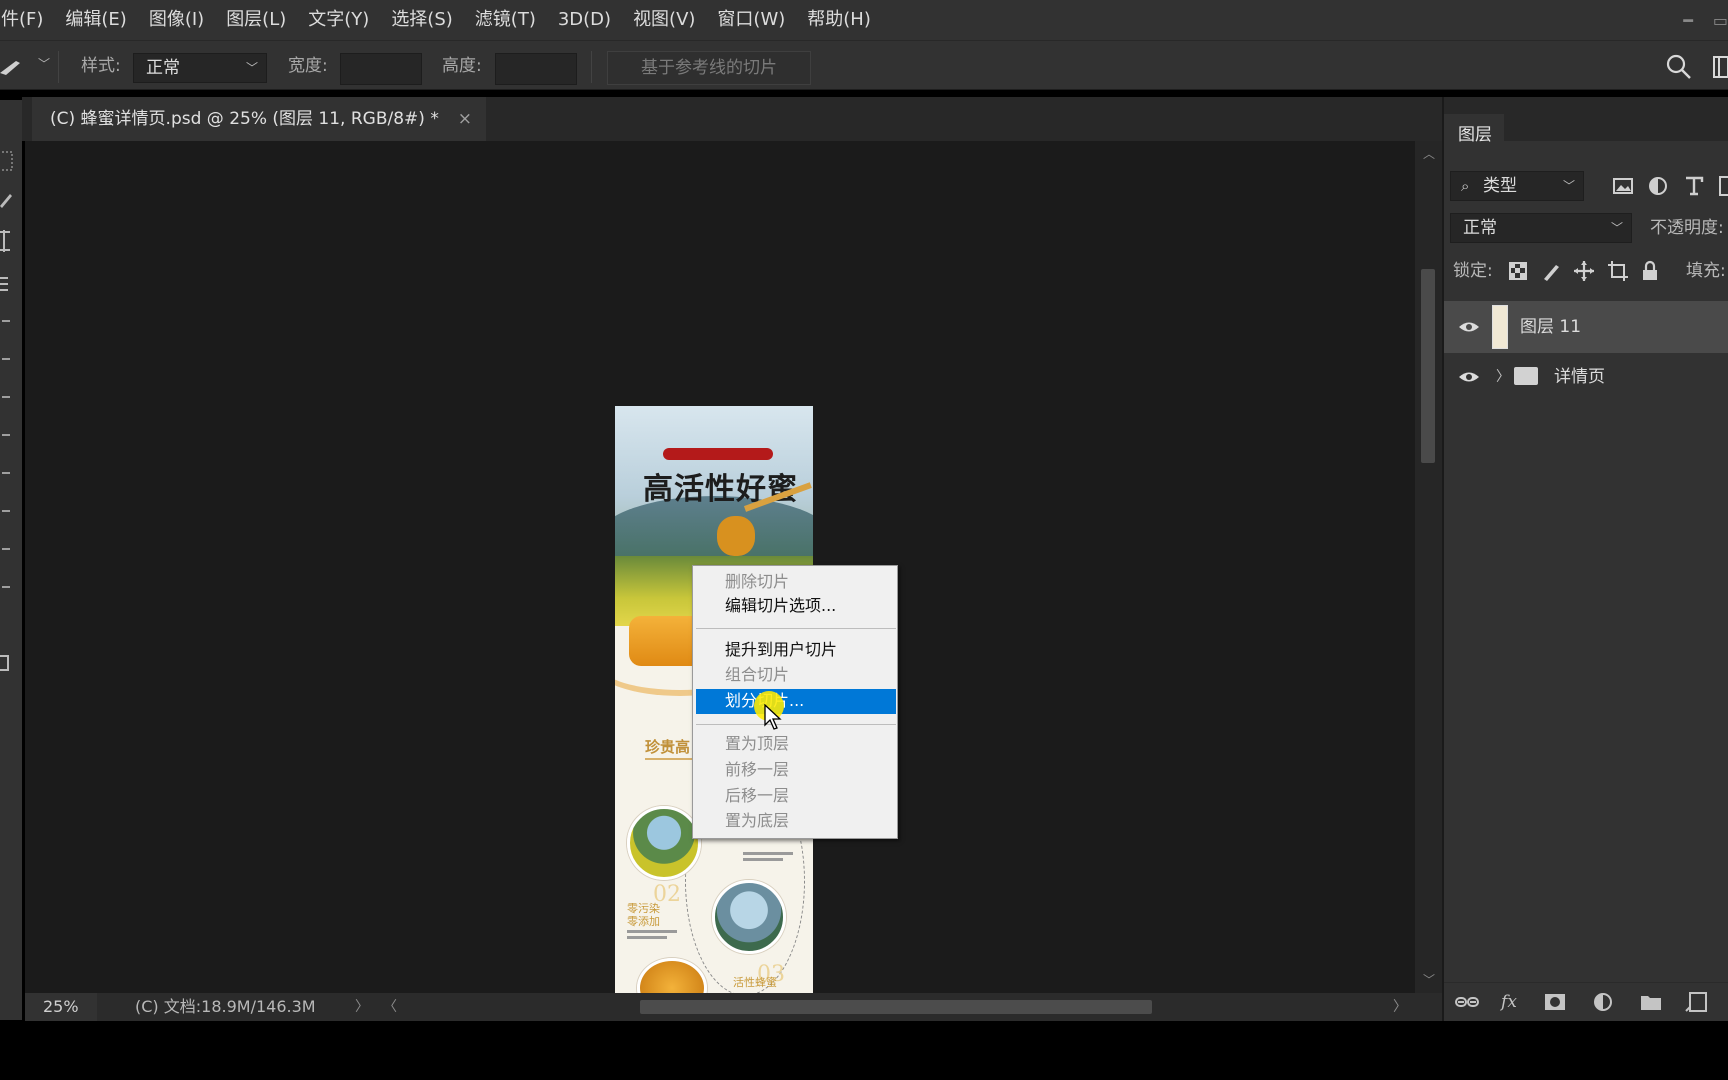 This screenshot has height=1080, width=1728. Describe the element at coordinates (664, 20) in the screenshot. I see `menu-view: 视图(V)` at that location.